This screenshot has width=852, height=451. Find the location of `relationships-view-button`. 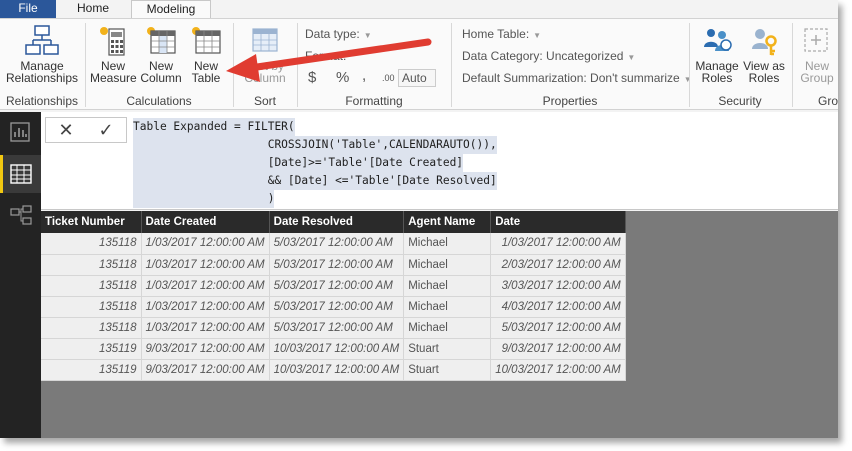

relationships-view-button is located at coordinates (20, 217).